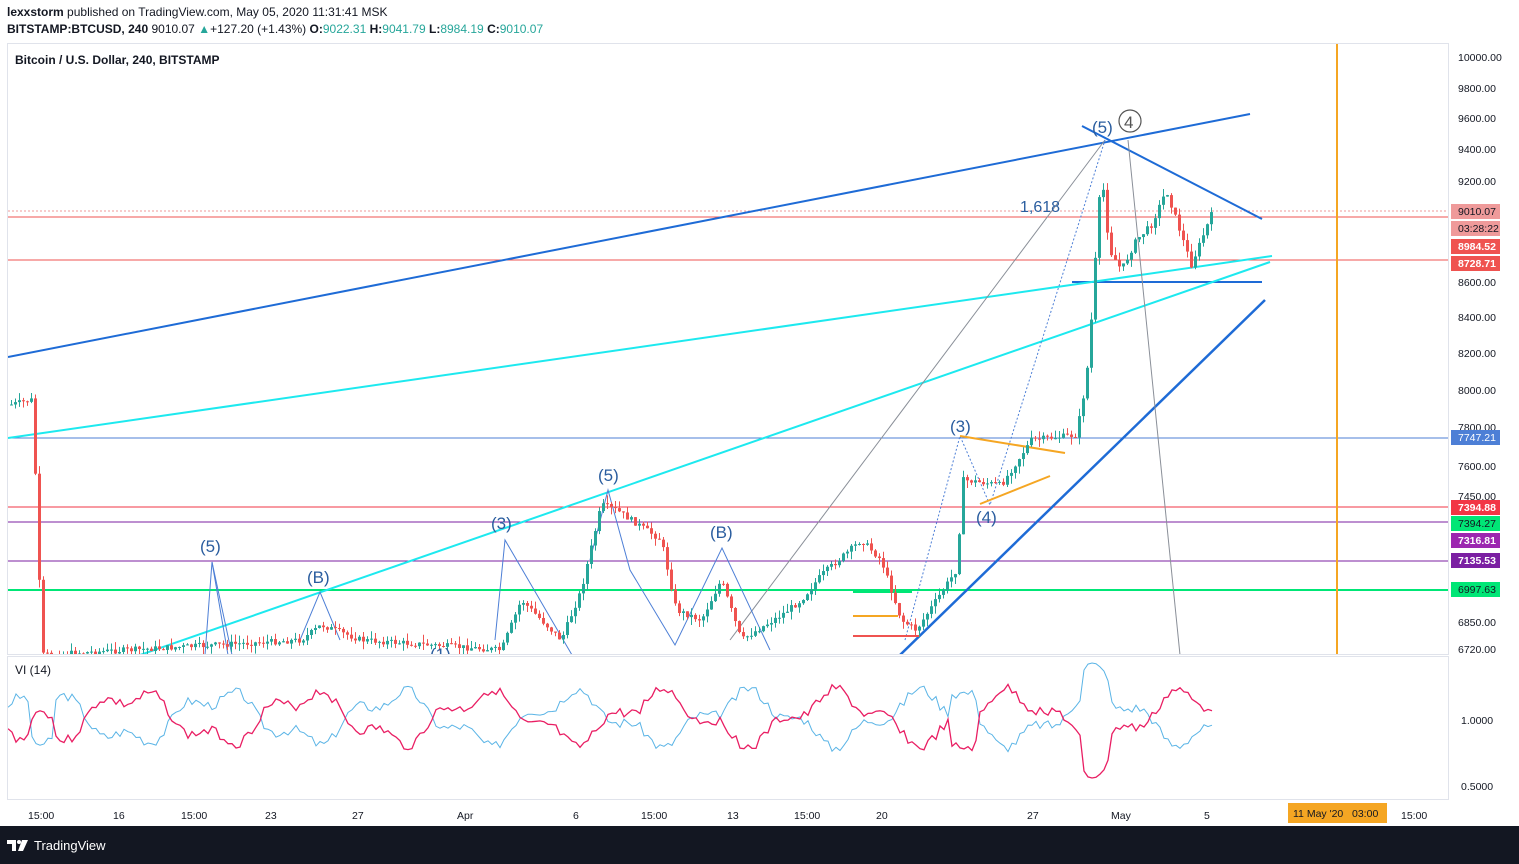 The width and height of the screenshot is (1519, 864). I want to click on price-tick: 8600.00, so click(1477, 283).